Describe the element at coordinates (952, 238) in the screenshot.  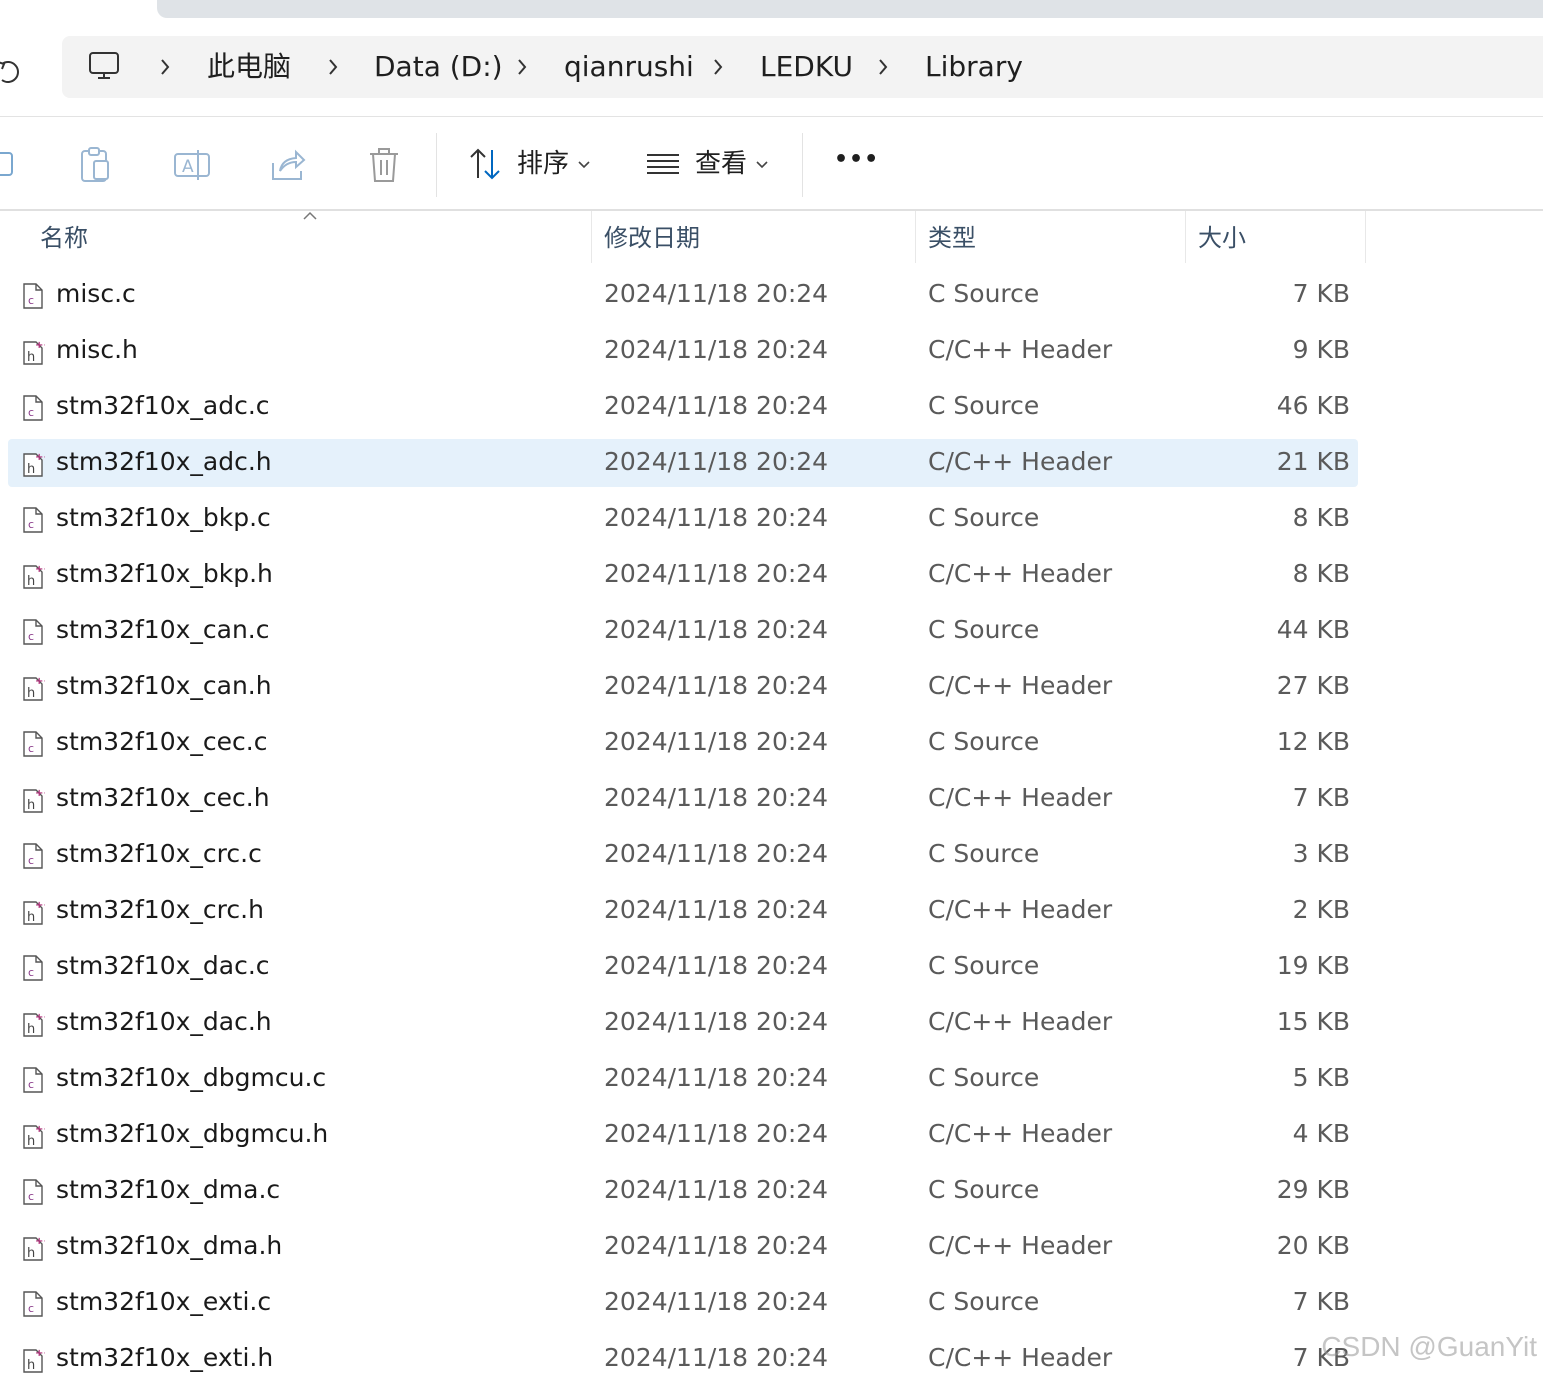
I see `column-header-type: 类型` at that location.